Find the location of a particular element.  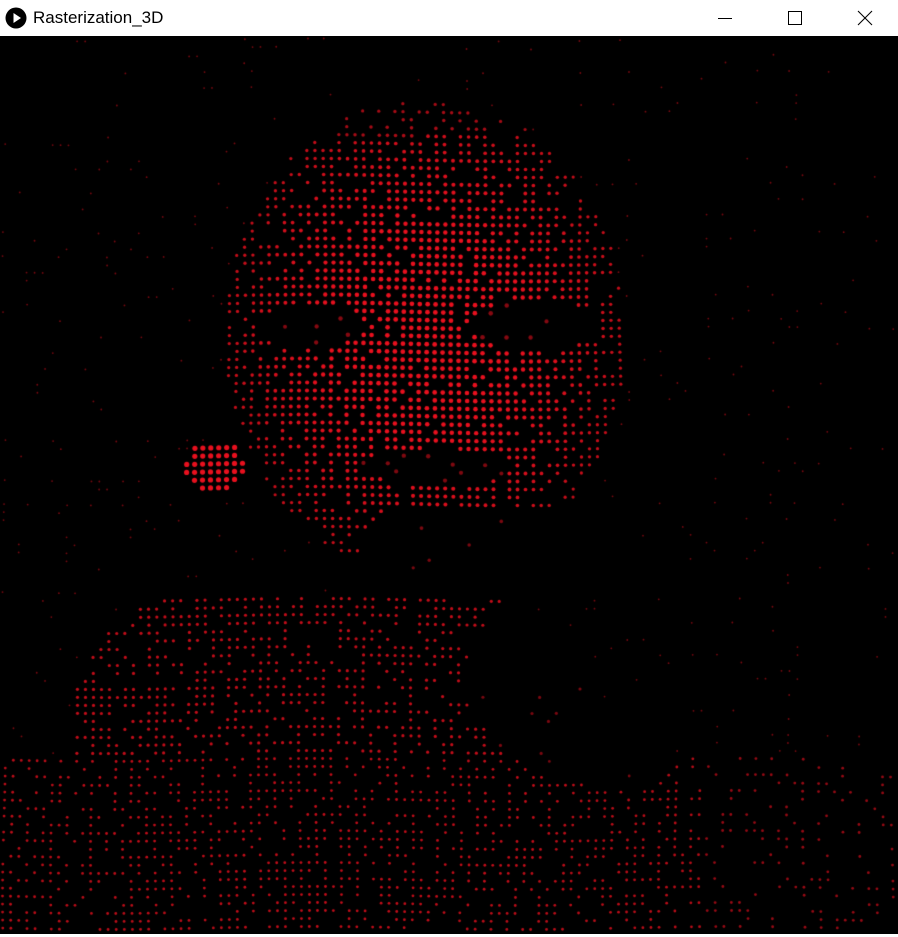

minimize-button is located at coordinates (725, 18).